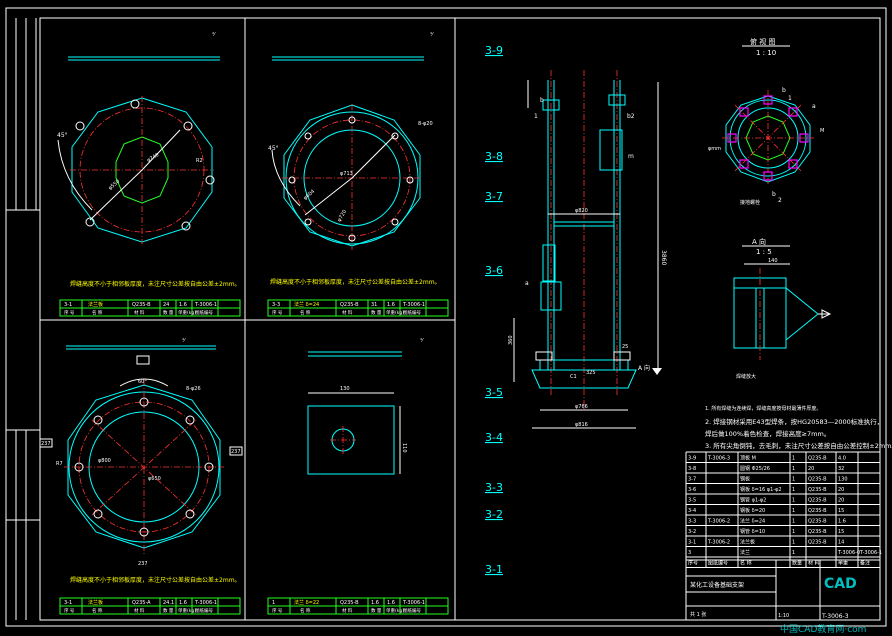 The height and width of the screenshot is (636, 892). I want to click on bom-header: 材 料, so click(814, 563).